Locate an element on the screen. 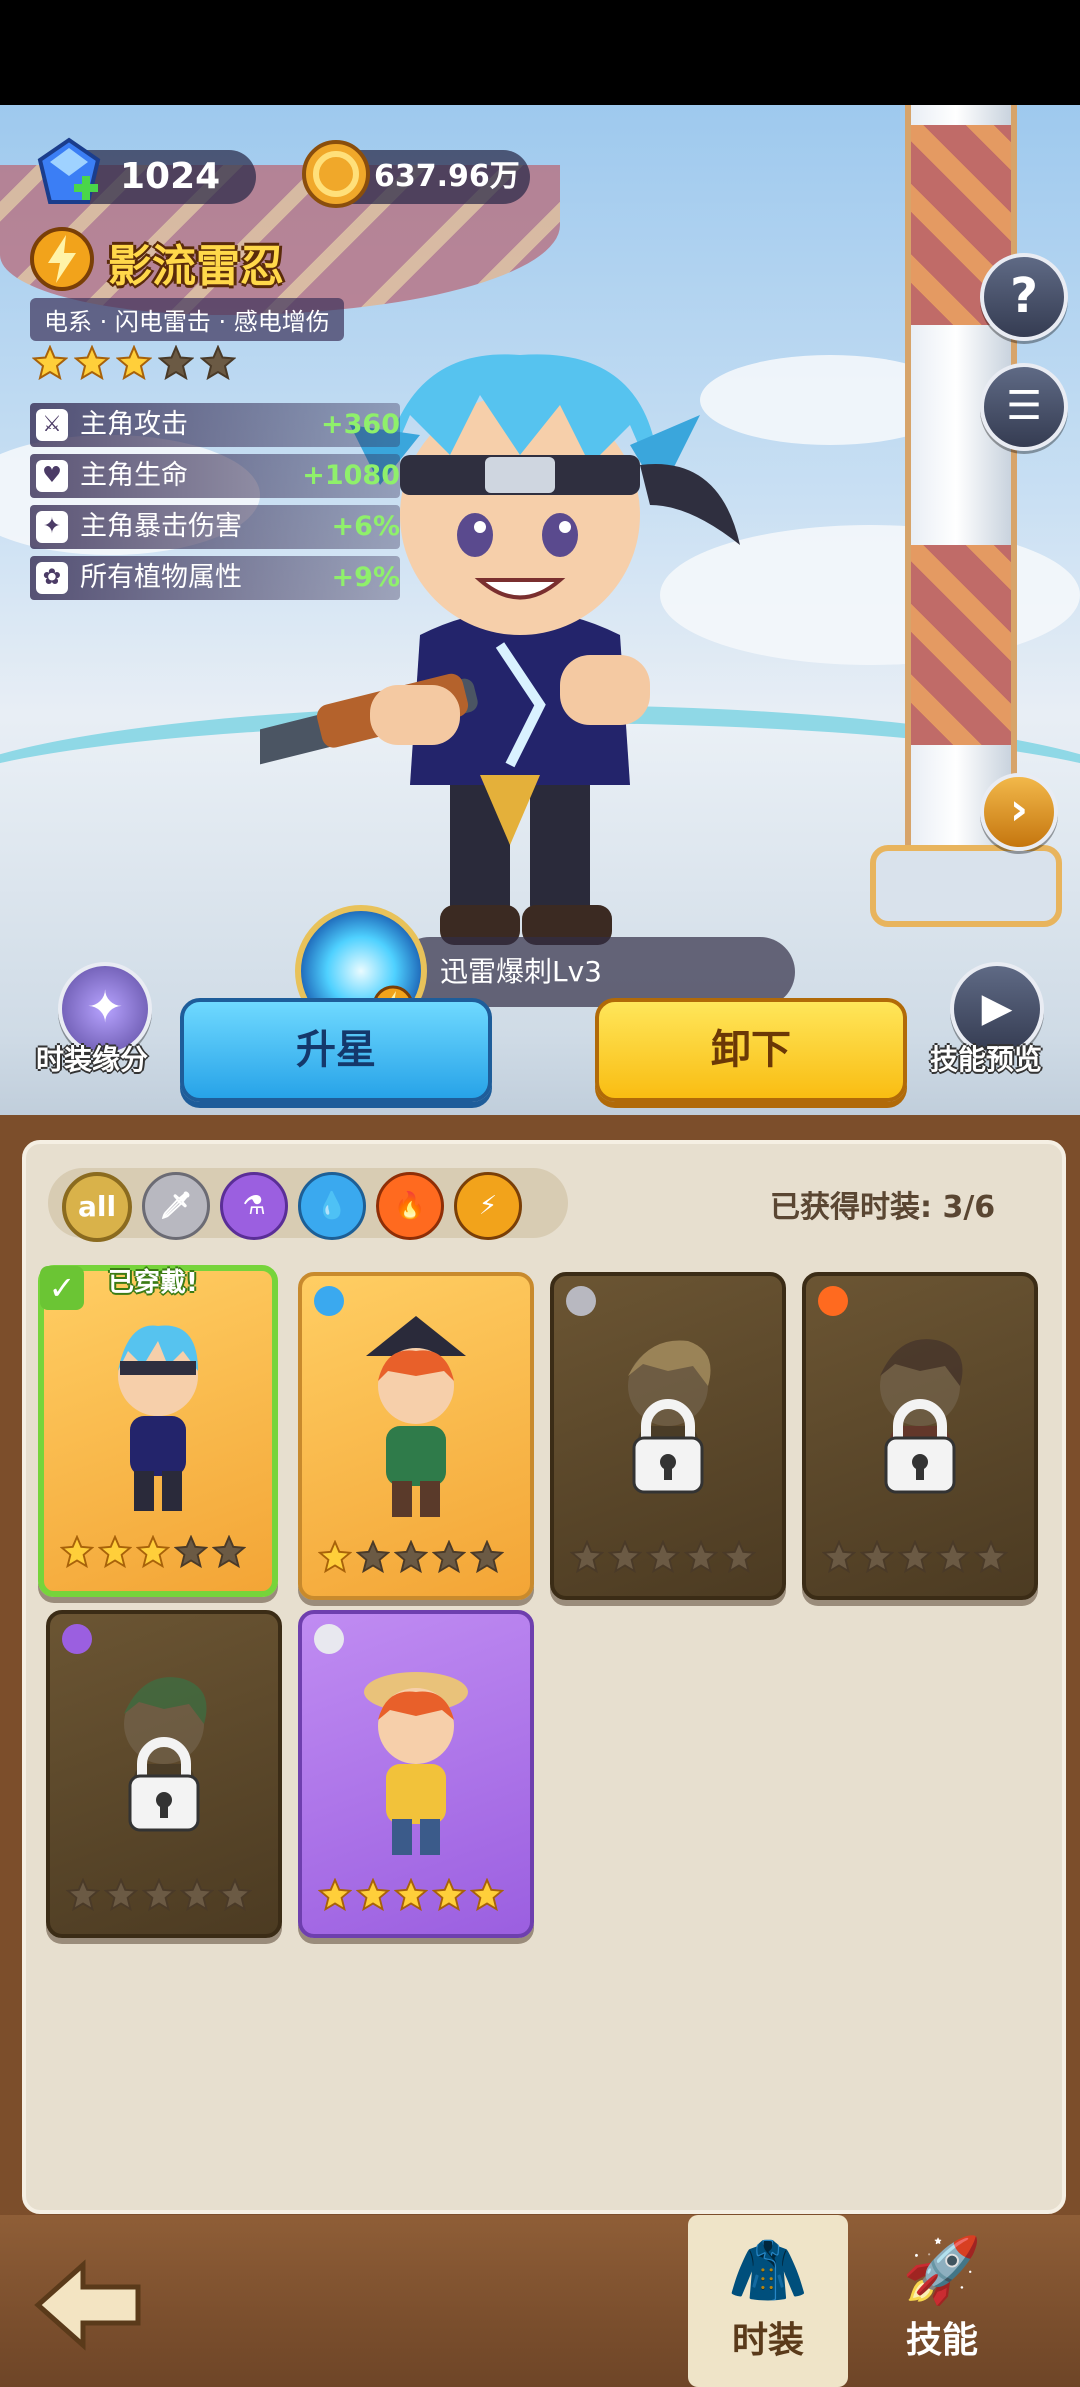  filter-potion: ⚗ is located at coordinates (254, 1206).